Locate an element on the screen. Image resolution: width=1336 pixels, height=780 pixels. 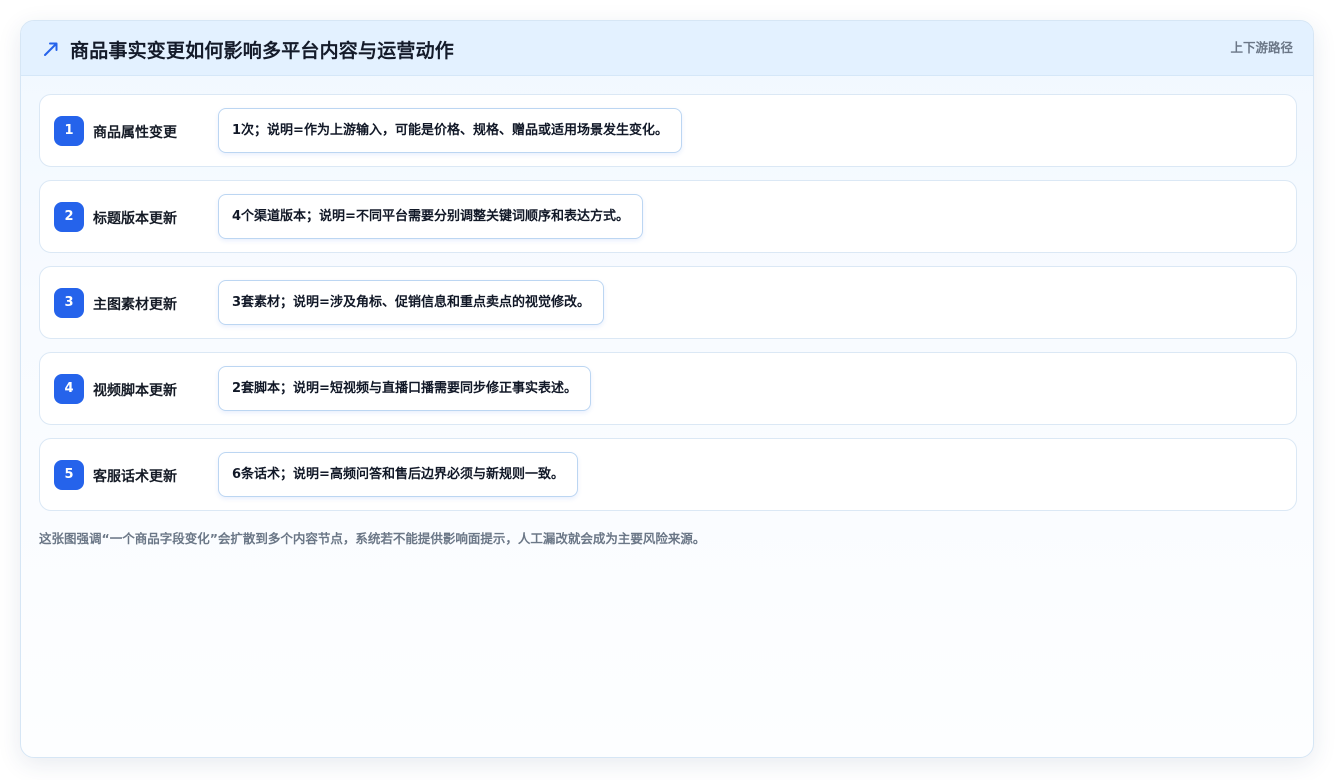
step-row-4: 4 视频脚本更新 2套脚本；说明=短视频与直播口播需要同步修正事实表述。 is located at coordinates (668, 388).